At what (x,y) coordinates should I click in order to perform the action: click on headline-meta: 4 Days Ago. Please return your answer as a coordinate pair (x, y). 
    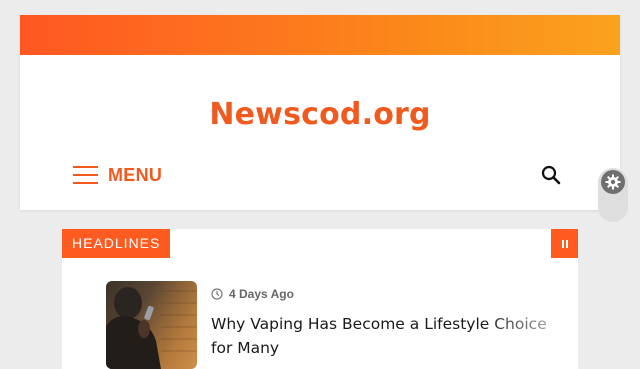
    Looking at the image, I should click on (252, 294).